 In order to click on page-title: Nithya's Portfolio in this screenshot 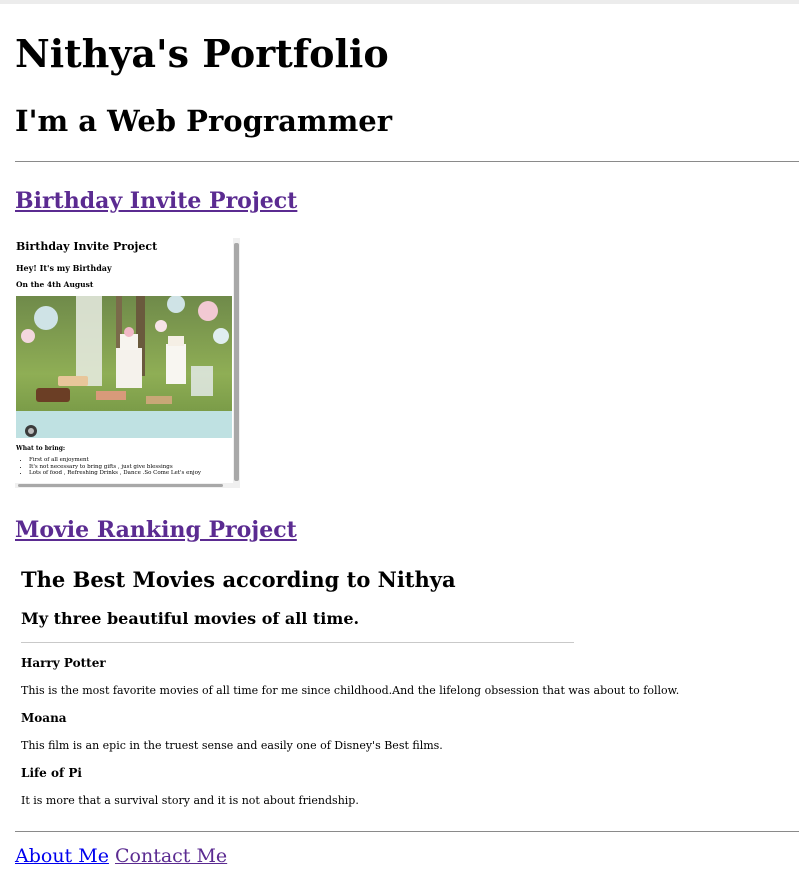, I will do `click(202, 53)`.